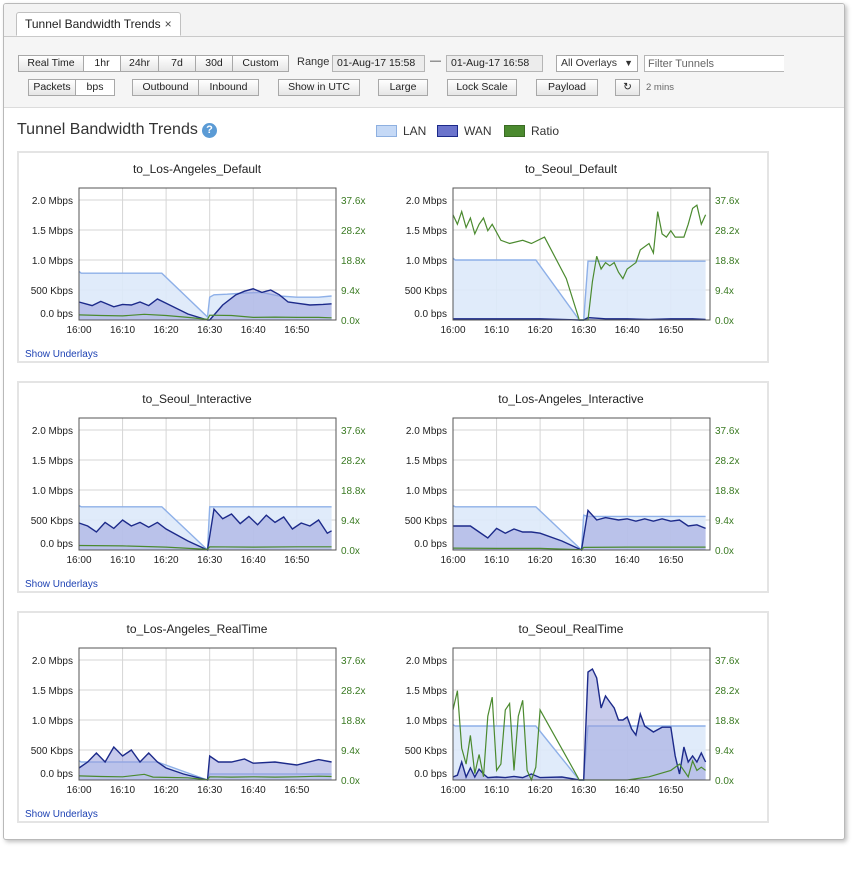  Describe the element at coordinates (447, 131) in the screenshot. I see `legend-wan-swatch` at that location.